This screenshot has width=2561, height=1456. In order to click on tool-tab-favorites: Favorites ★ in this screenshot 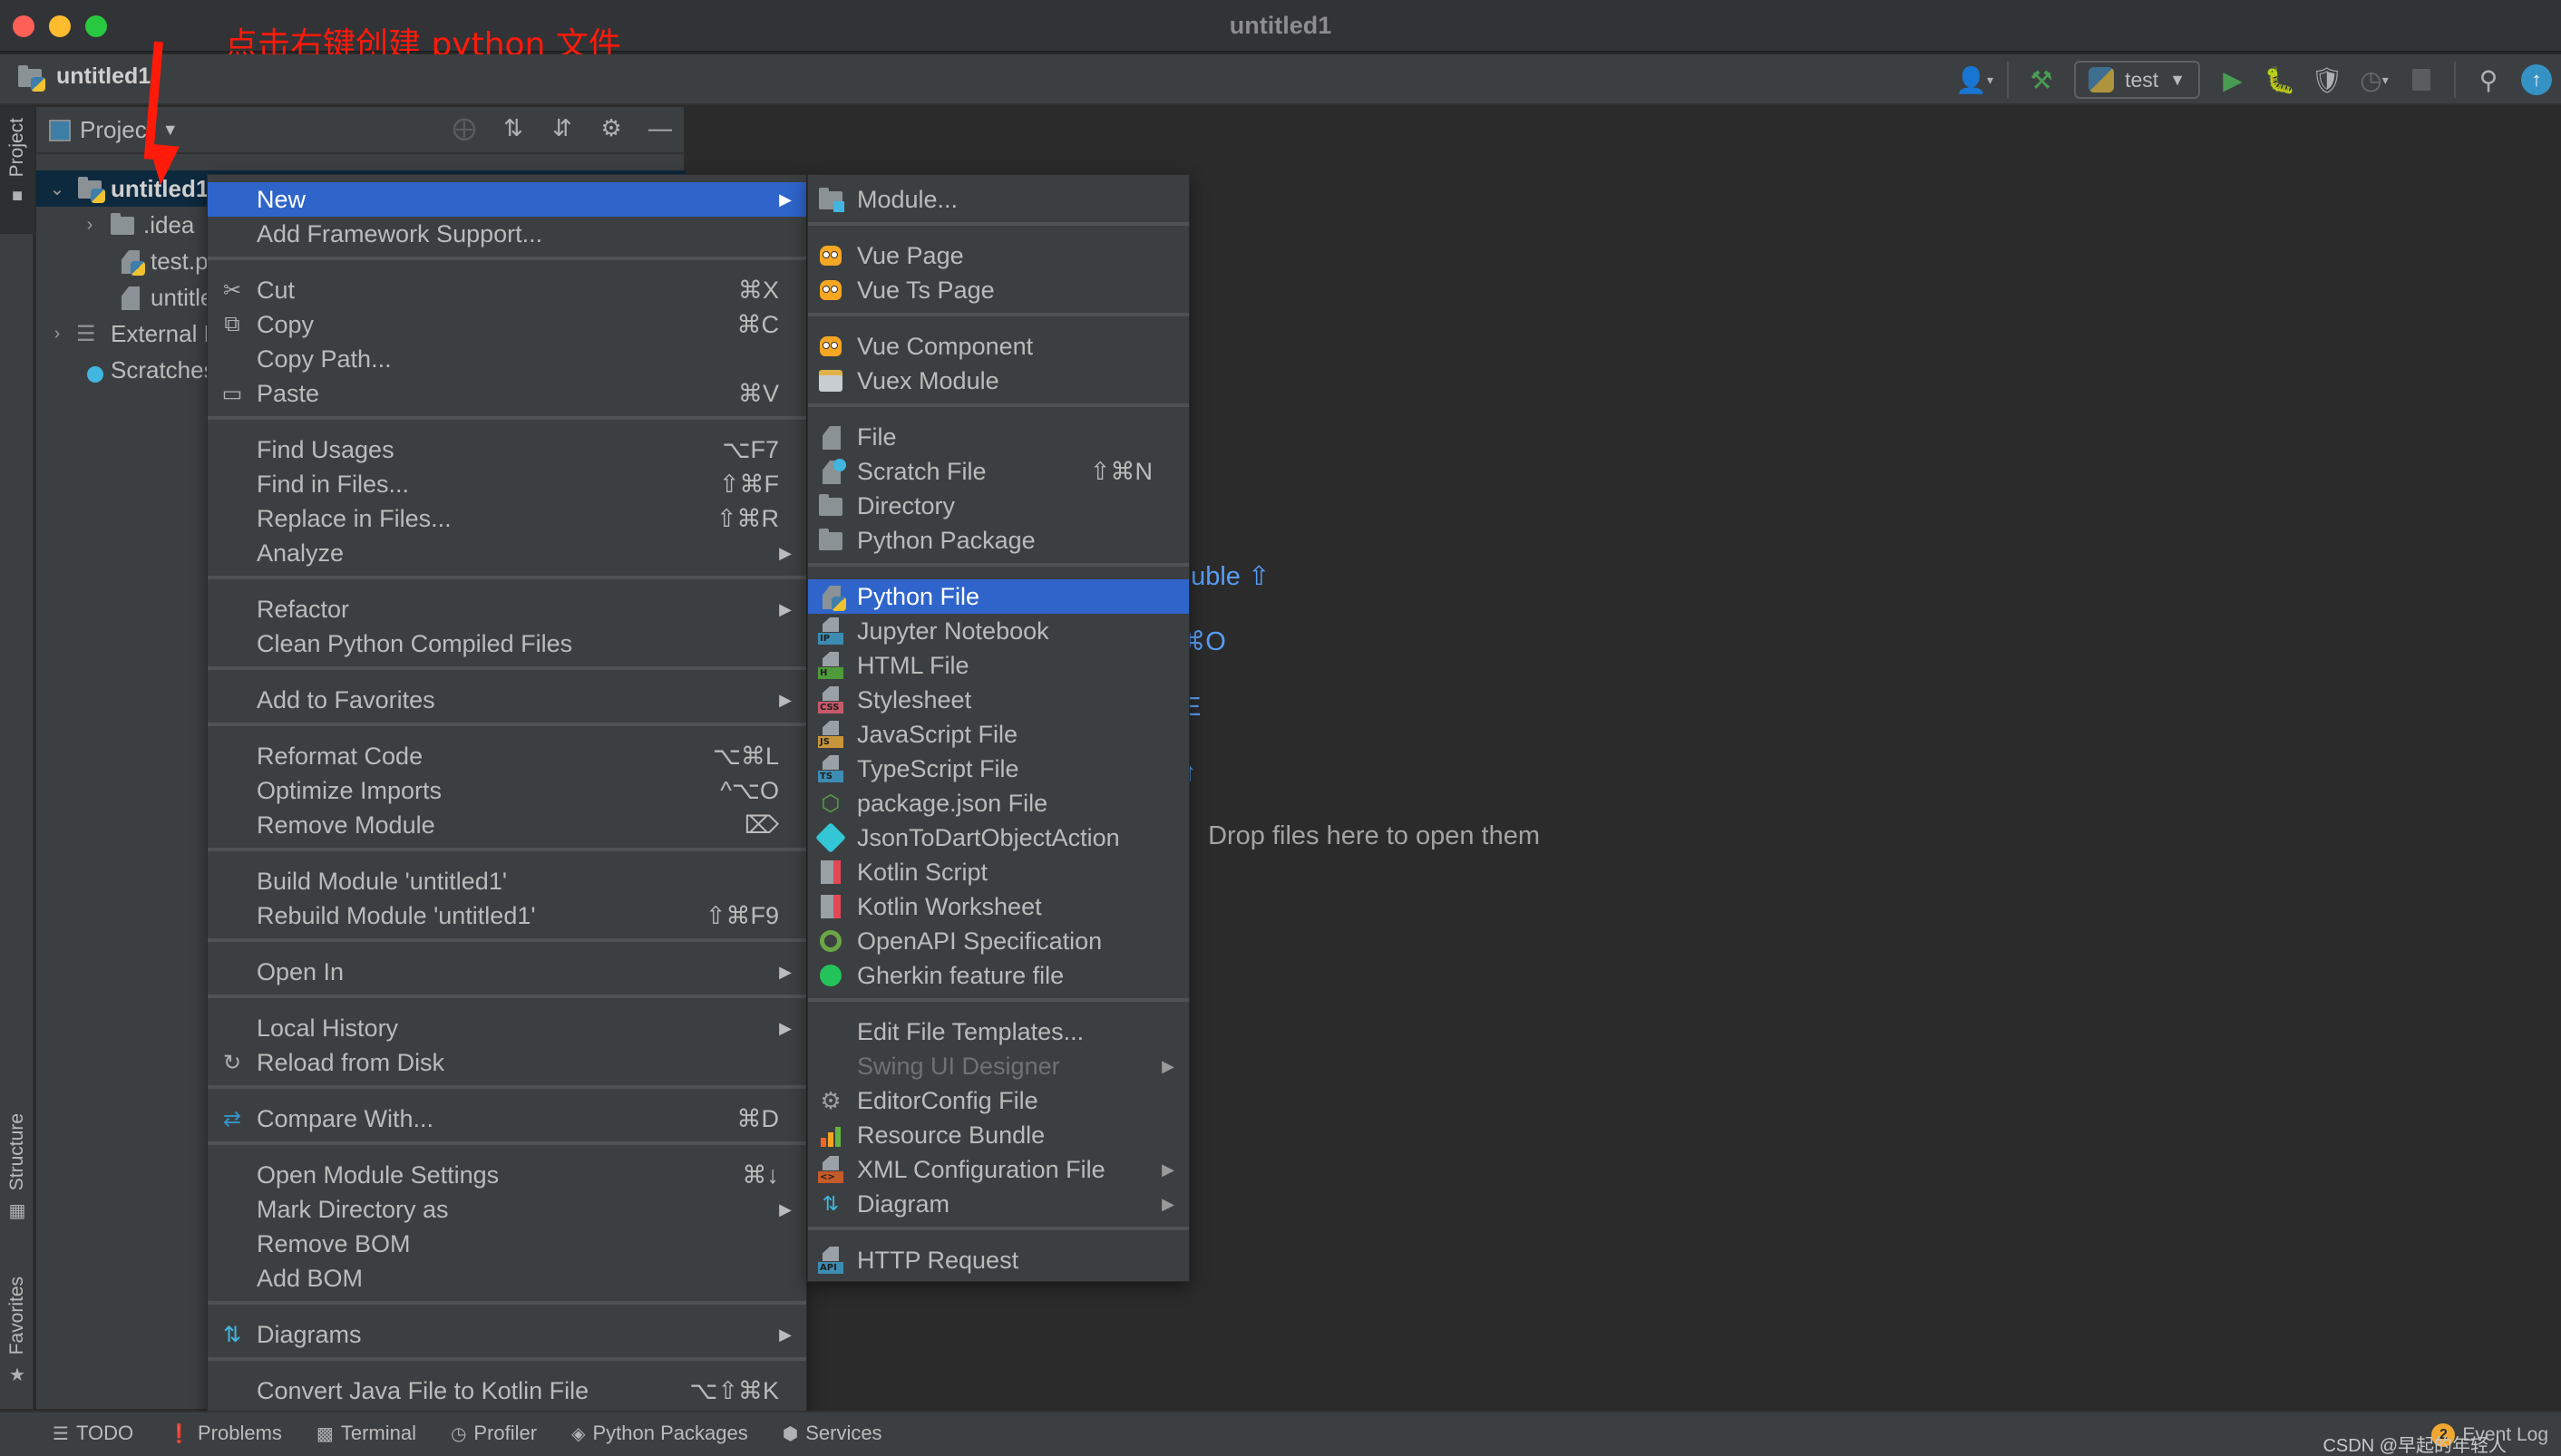, I will do `click(17, 1339)`.